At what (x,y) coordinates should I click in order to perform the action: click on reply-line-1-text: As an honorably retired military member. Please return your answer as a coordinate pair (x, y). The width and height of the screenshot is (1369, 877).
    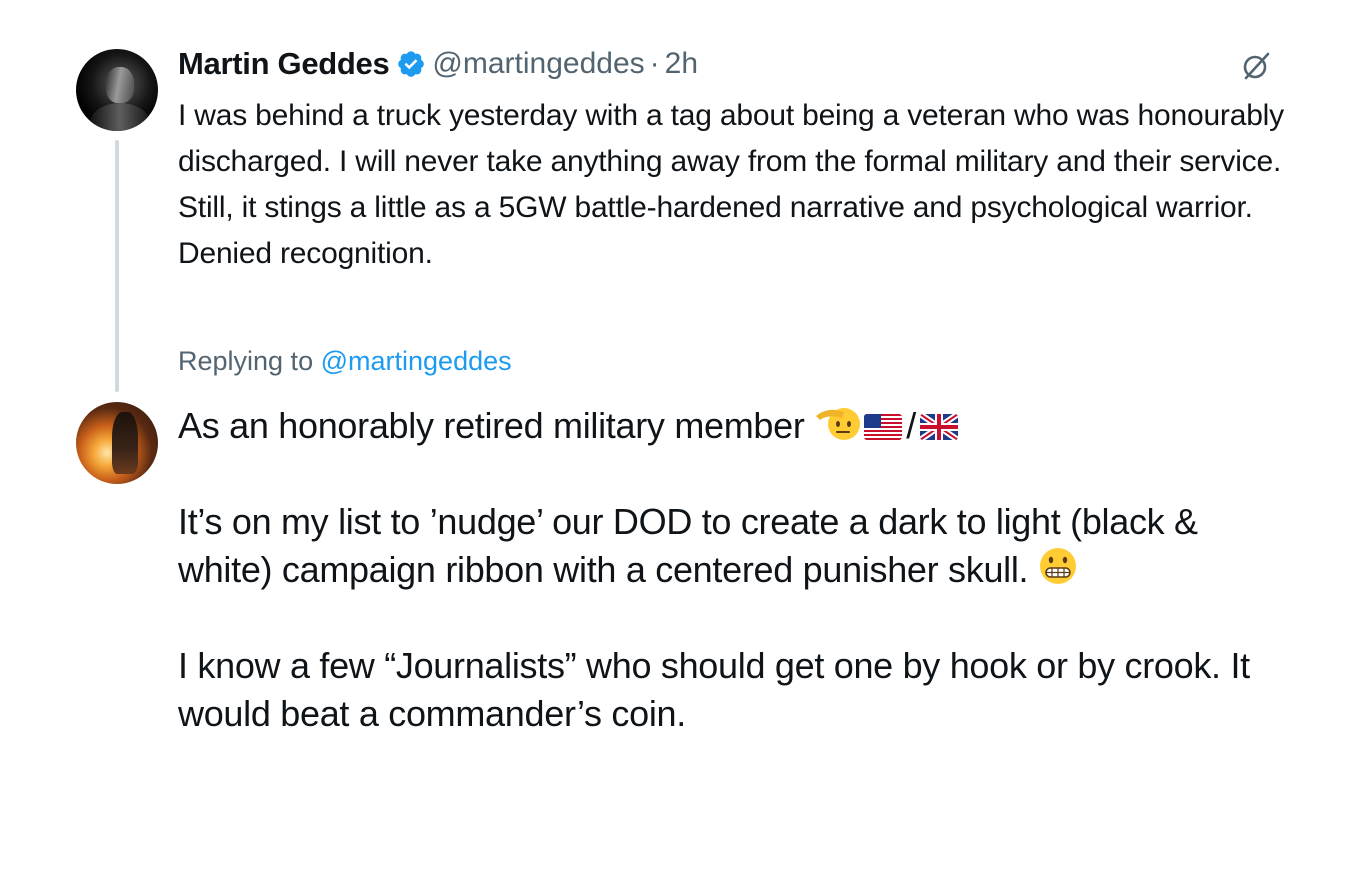
    Looking at the image, I should click on (491, 425).